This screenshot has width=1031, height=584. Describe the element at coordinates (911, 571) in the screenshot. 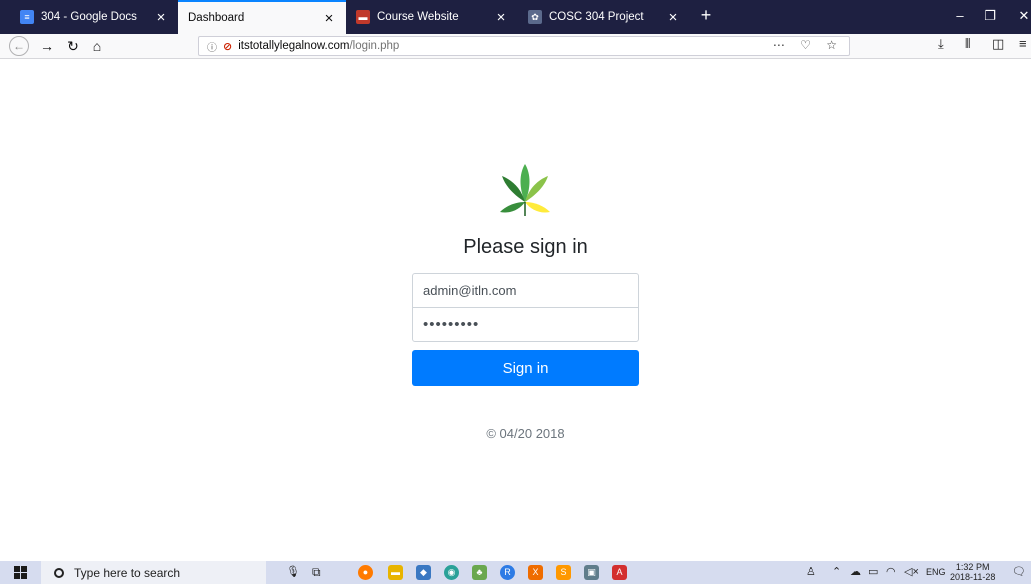

I see `volume-muted-icon: ◁×` at that location.